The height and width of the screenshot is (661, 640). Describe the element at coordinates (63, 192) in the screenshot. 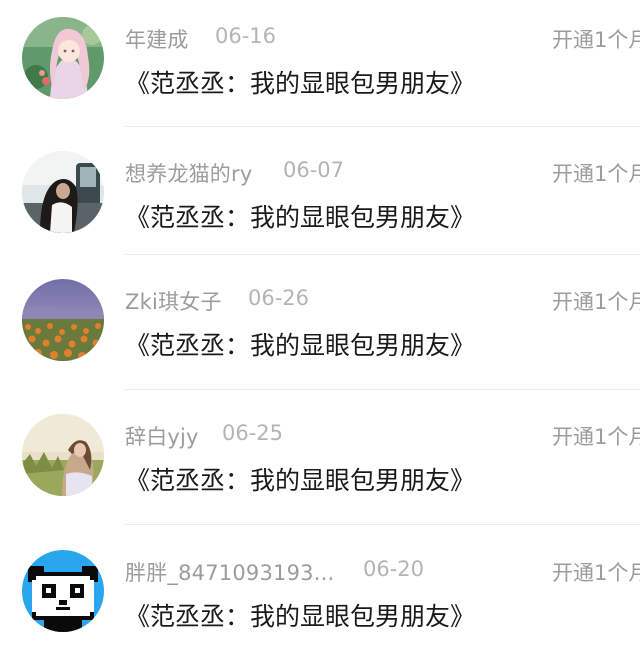

I see `girl-in-car-avatar` at that location.